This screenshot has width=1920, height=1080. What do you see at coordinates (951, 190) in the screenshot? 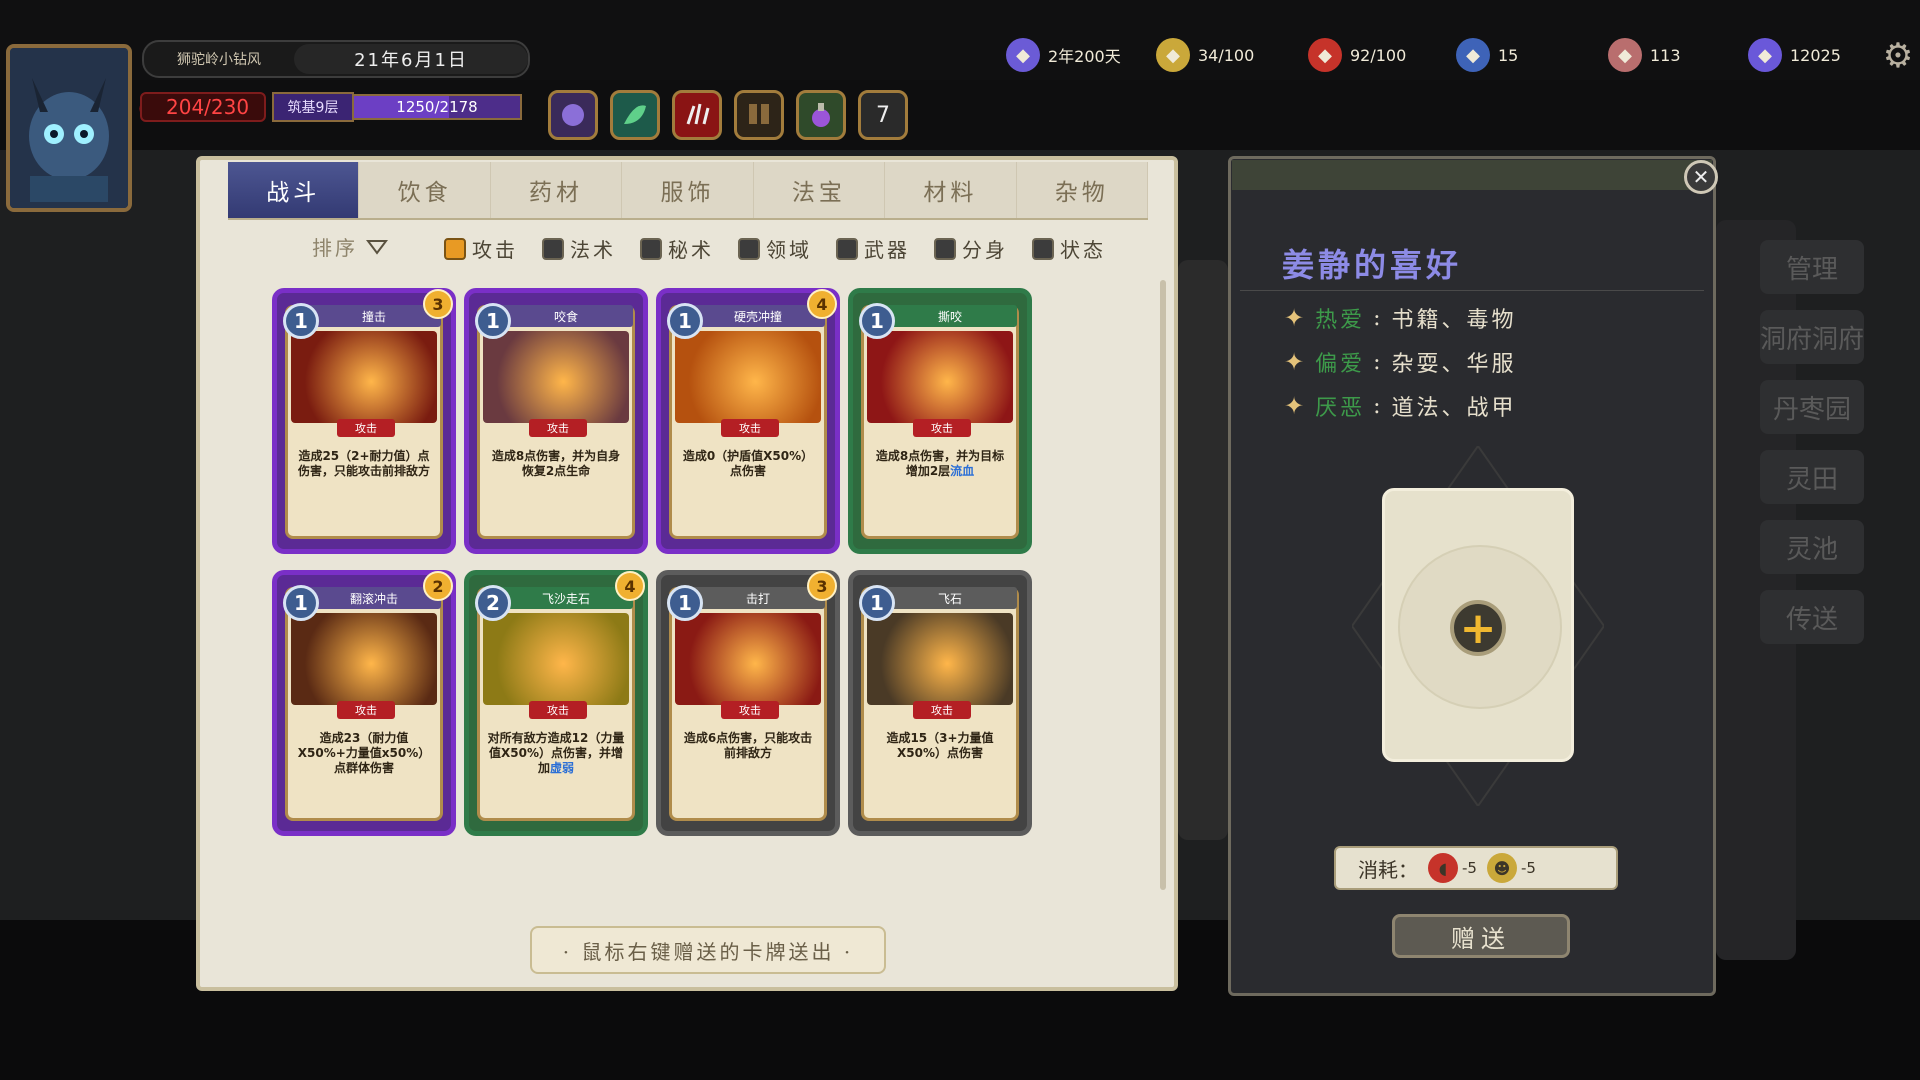
I see `tab-5: 材料` at bounding box center [951, 190].